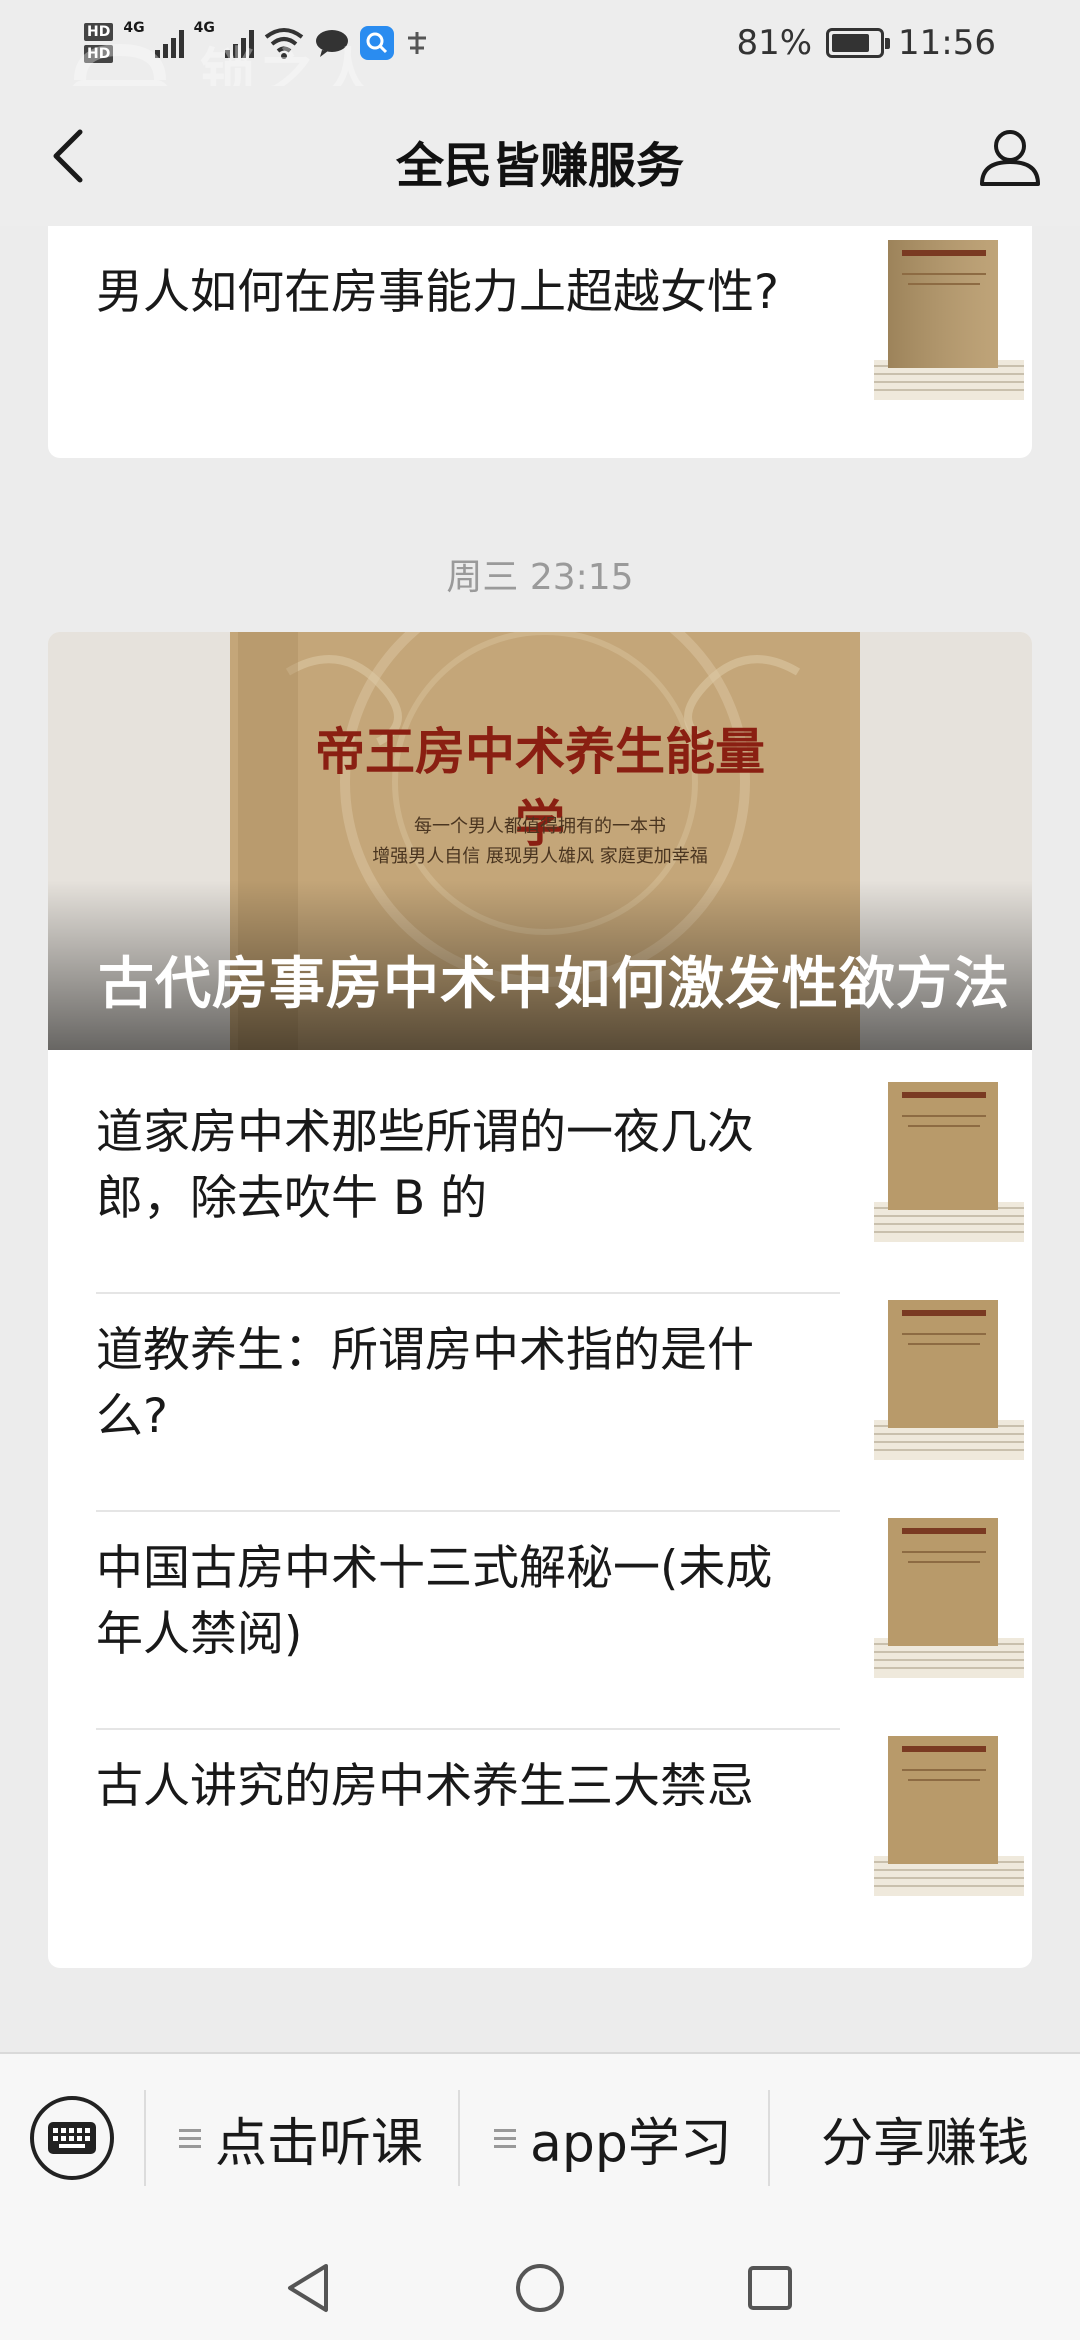 The image size is (1080, 2340). I want to click on system-nav-bar, so click(540, 2288).